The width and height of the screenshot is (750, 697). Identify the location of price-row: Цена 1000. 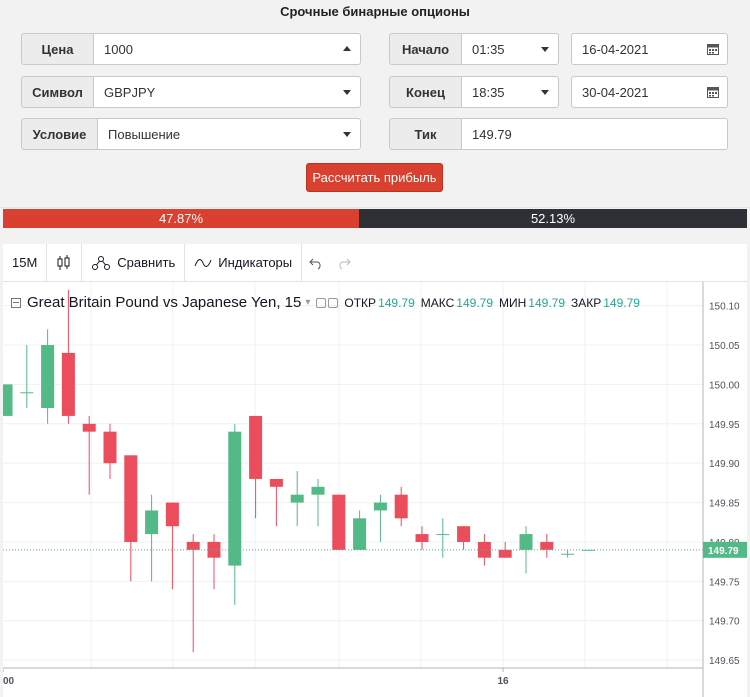
(191, 49).